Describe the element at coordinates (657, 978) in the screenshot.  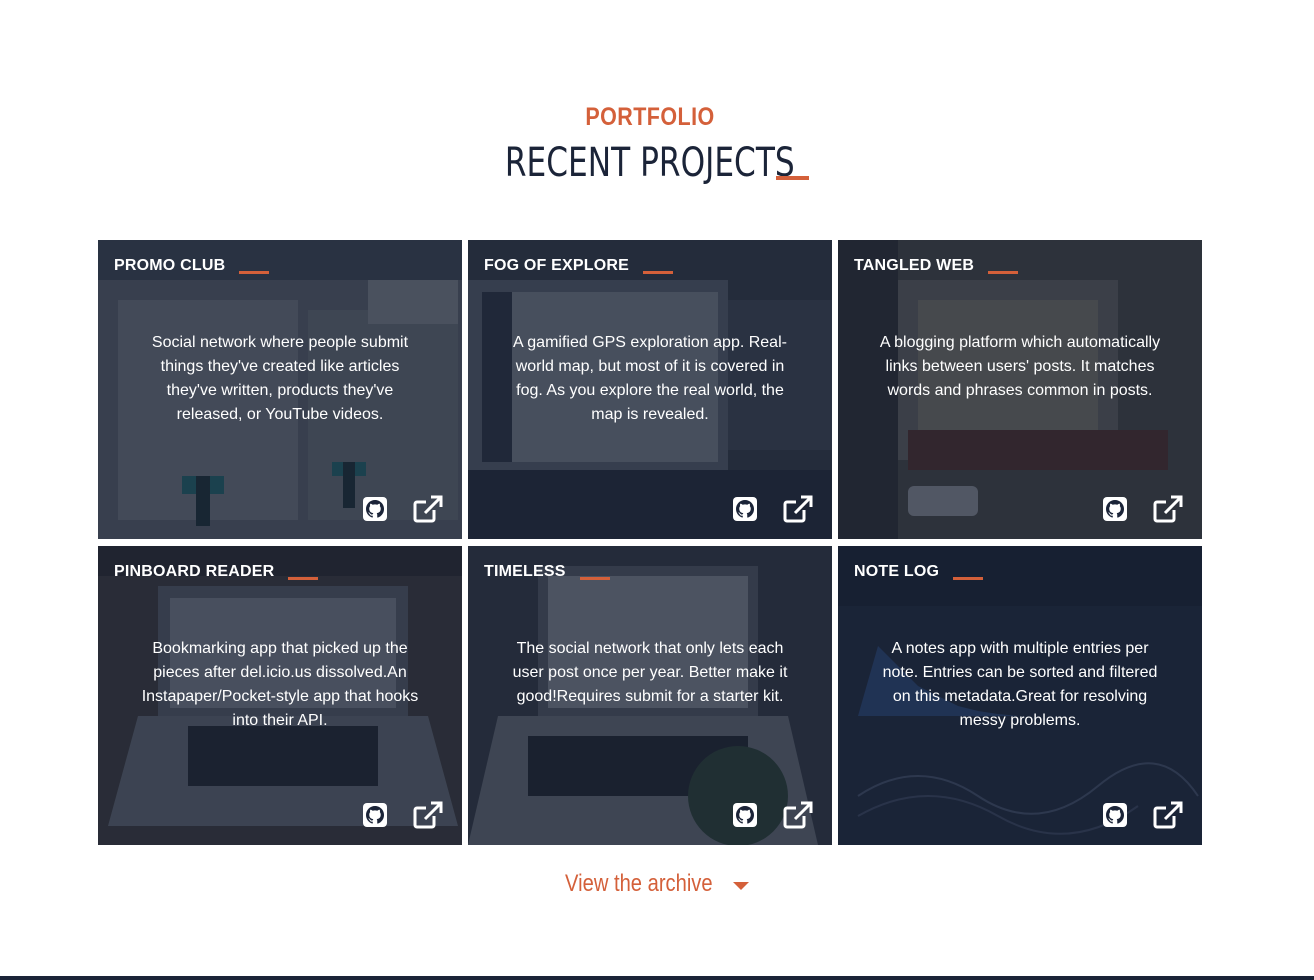
I see `footer-divider` at that location.